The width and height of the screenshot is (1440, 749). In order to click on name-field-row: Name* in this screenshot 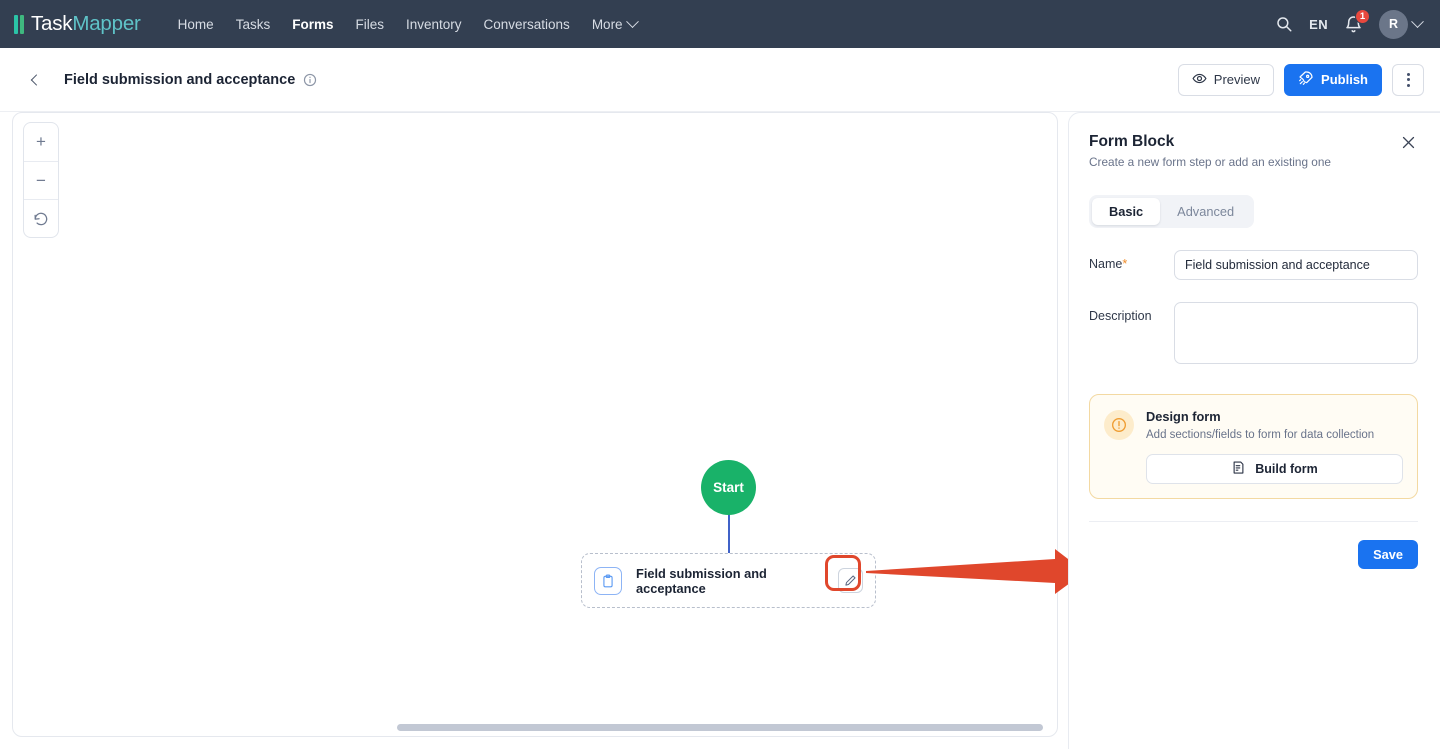, I will do `click(1253, 265)`.